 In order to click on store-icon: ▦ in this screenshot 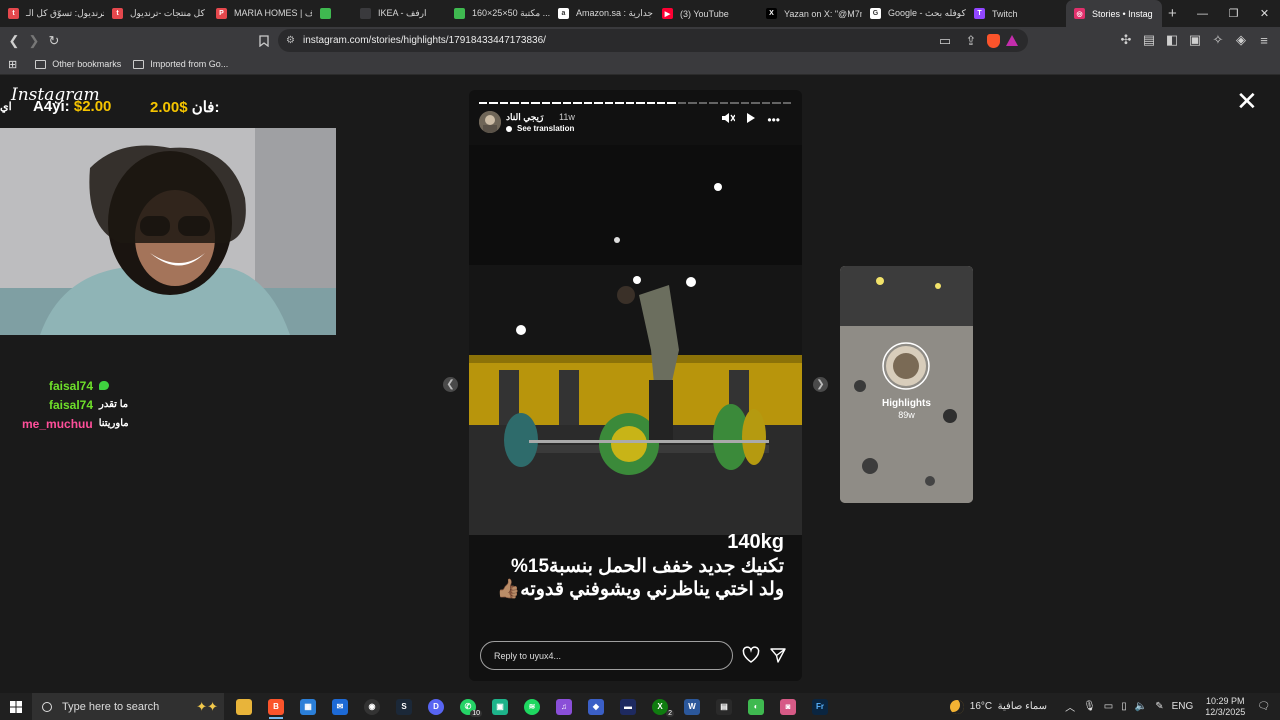, I will do `click(308, 706)`.